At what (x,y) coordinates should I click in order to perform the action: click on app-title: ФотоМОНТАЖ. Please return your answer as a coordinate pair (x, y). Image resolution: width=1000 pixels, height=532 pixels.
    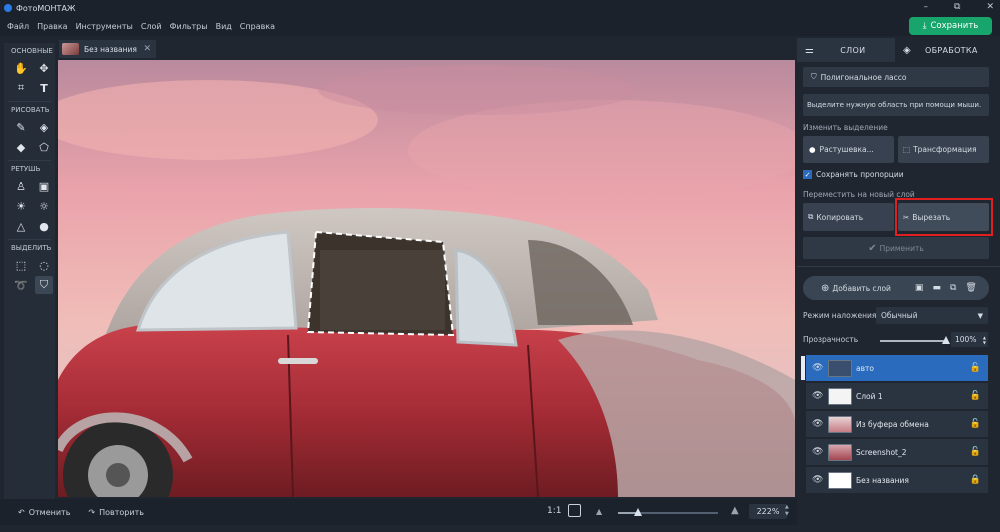
    Looking at the image, I should click on (46, 8).